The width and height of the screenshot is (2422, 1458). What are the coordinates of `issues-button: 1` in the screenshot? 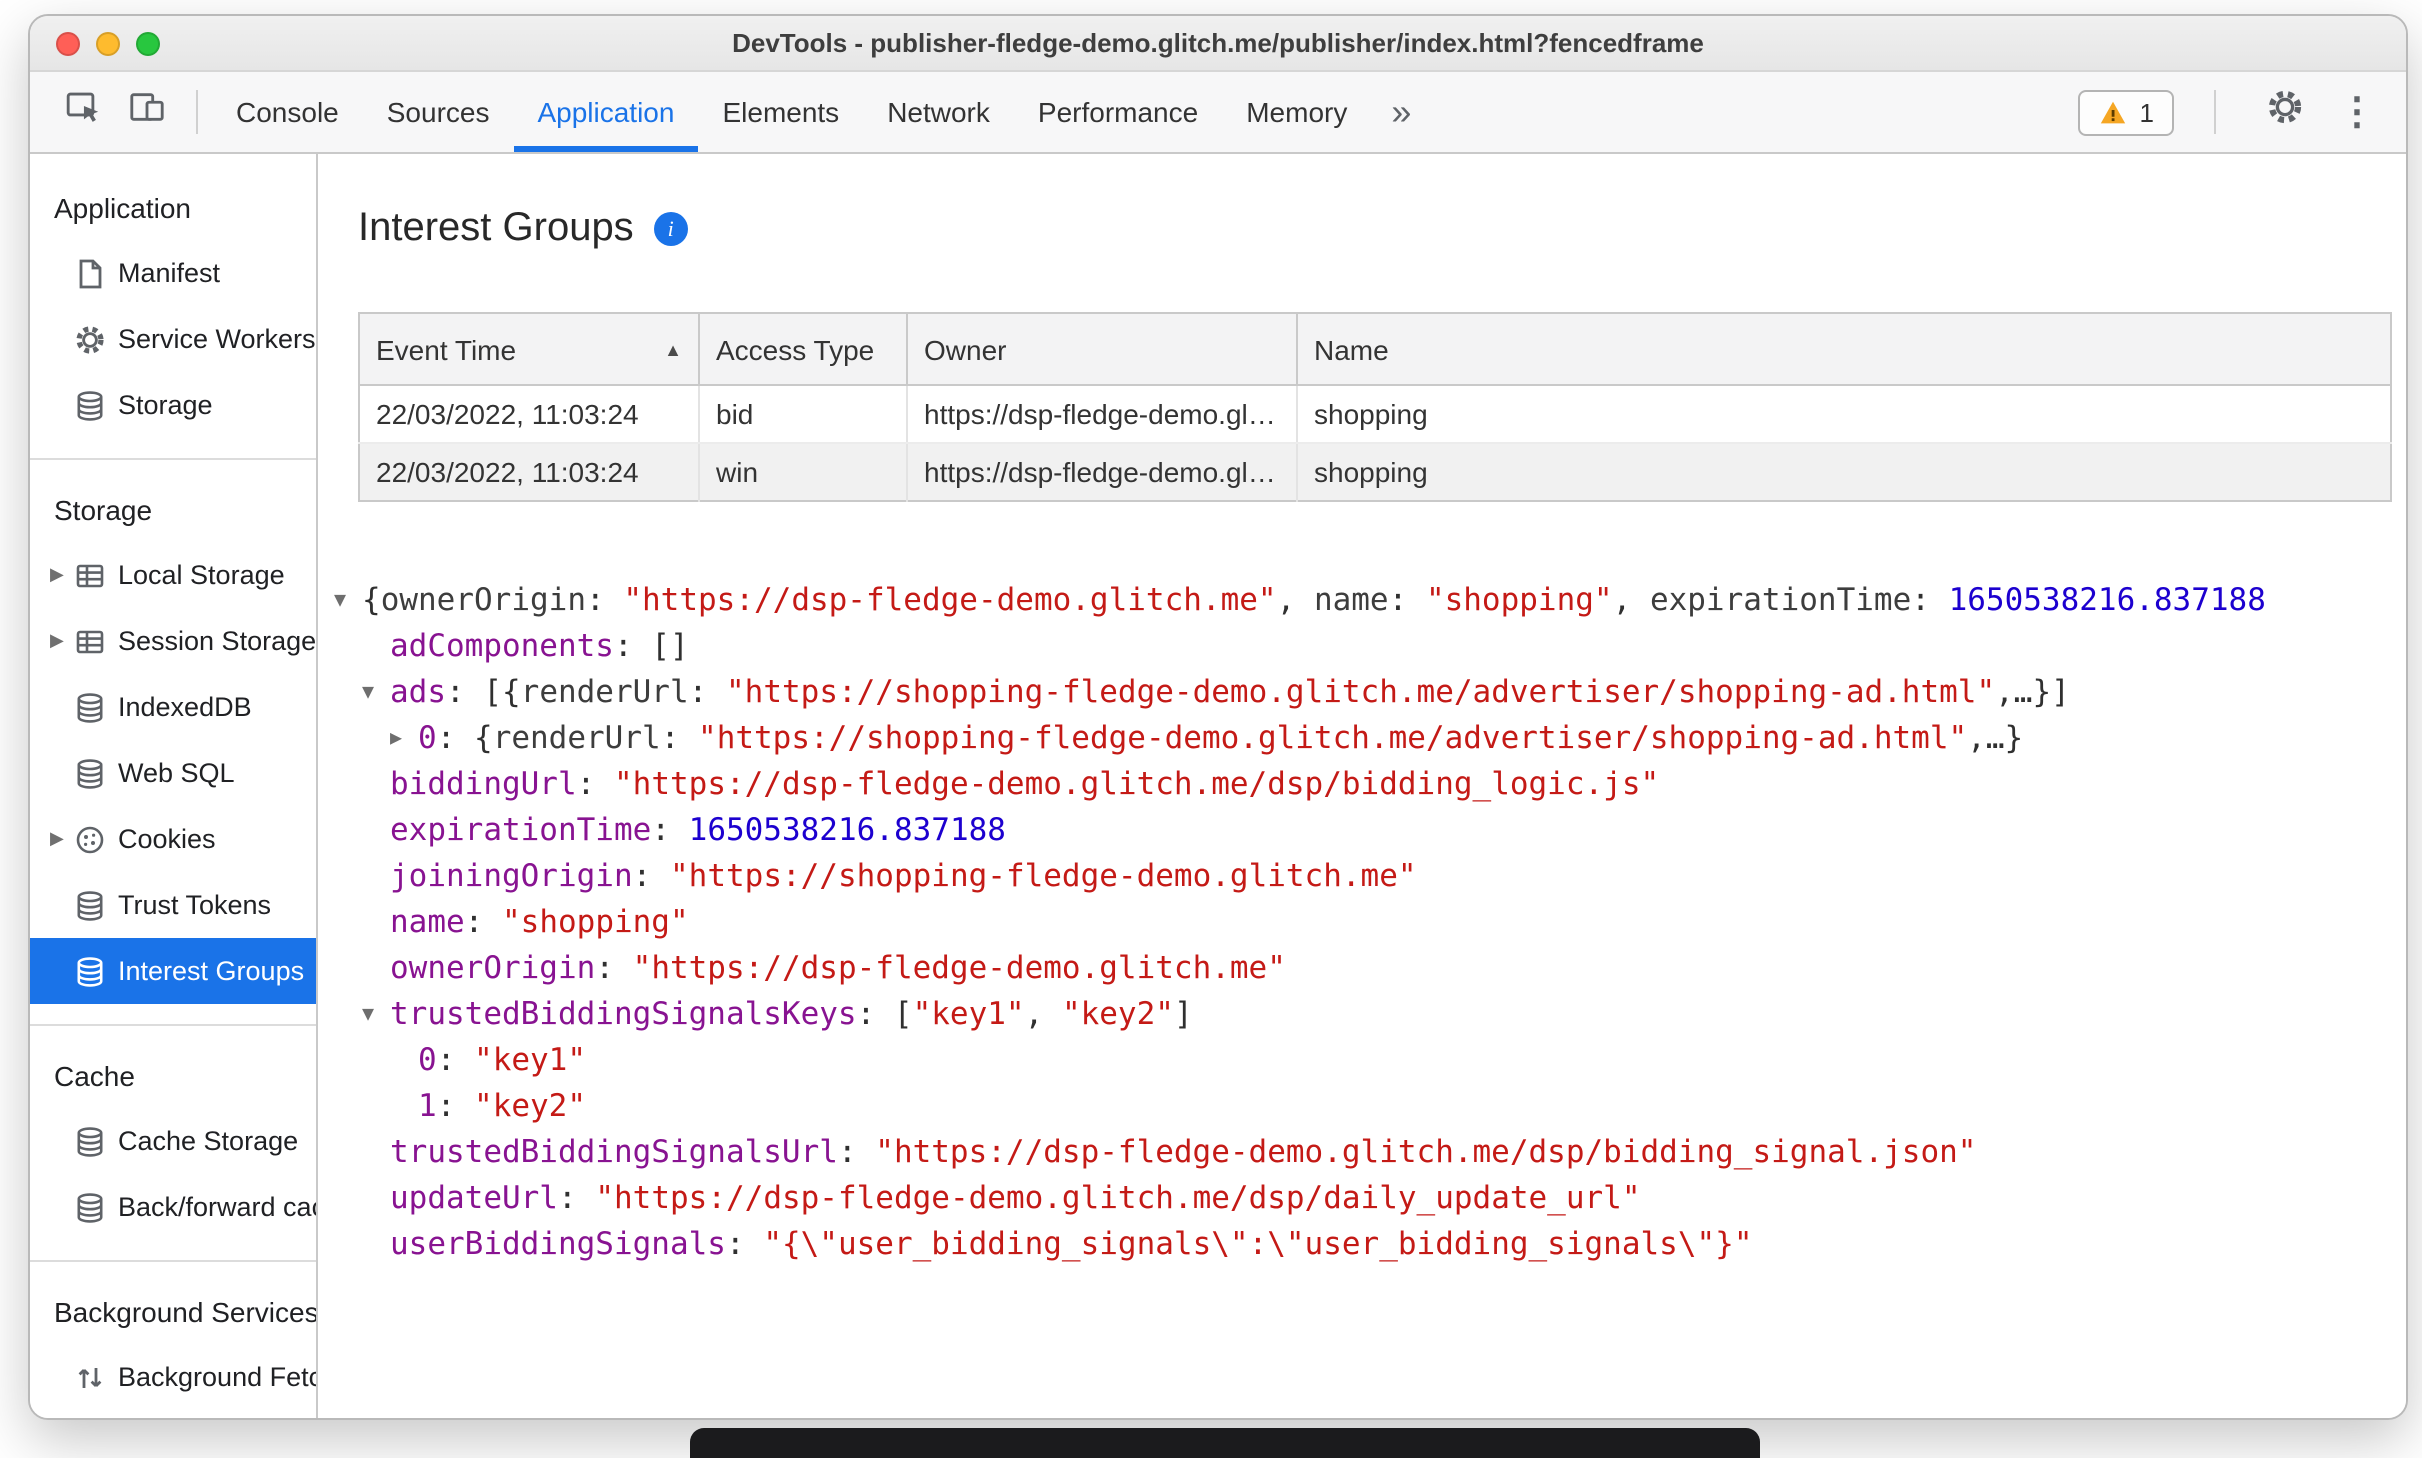 It's located at (2125, 112).